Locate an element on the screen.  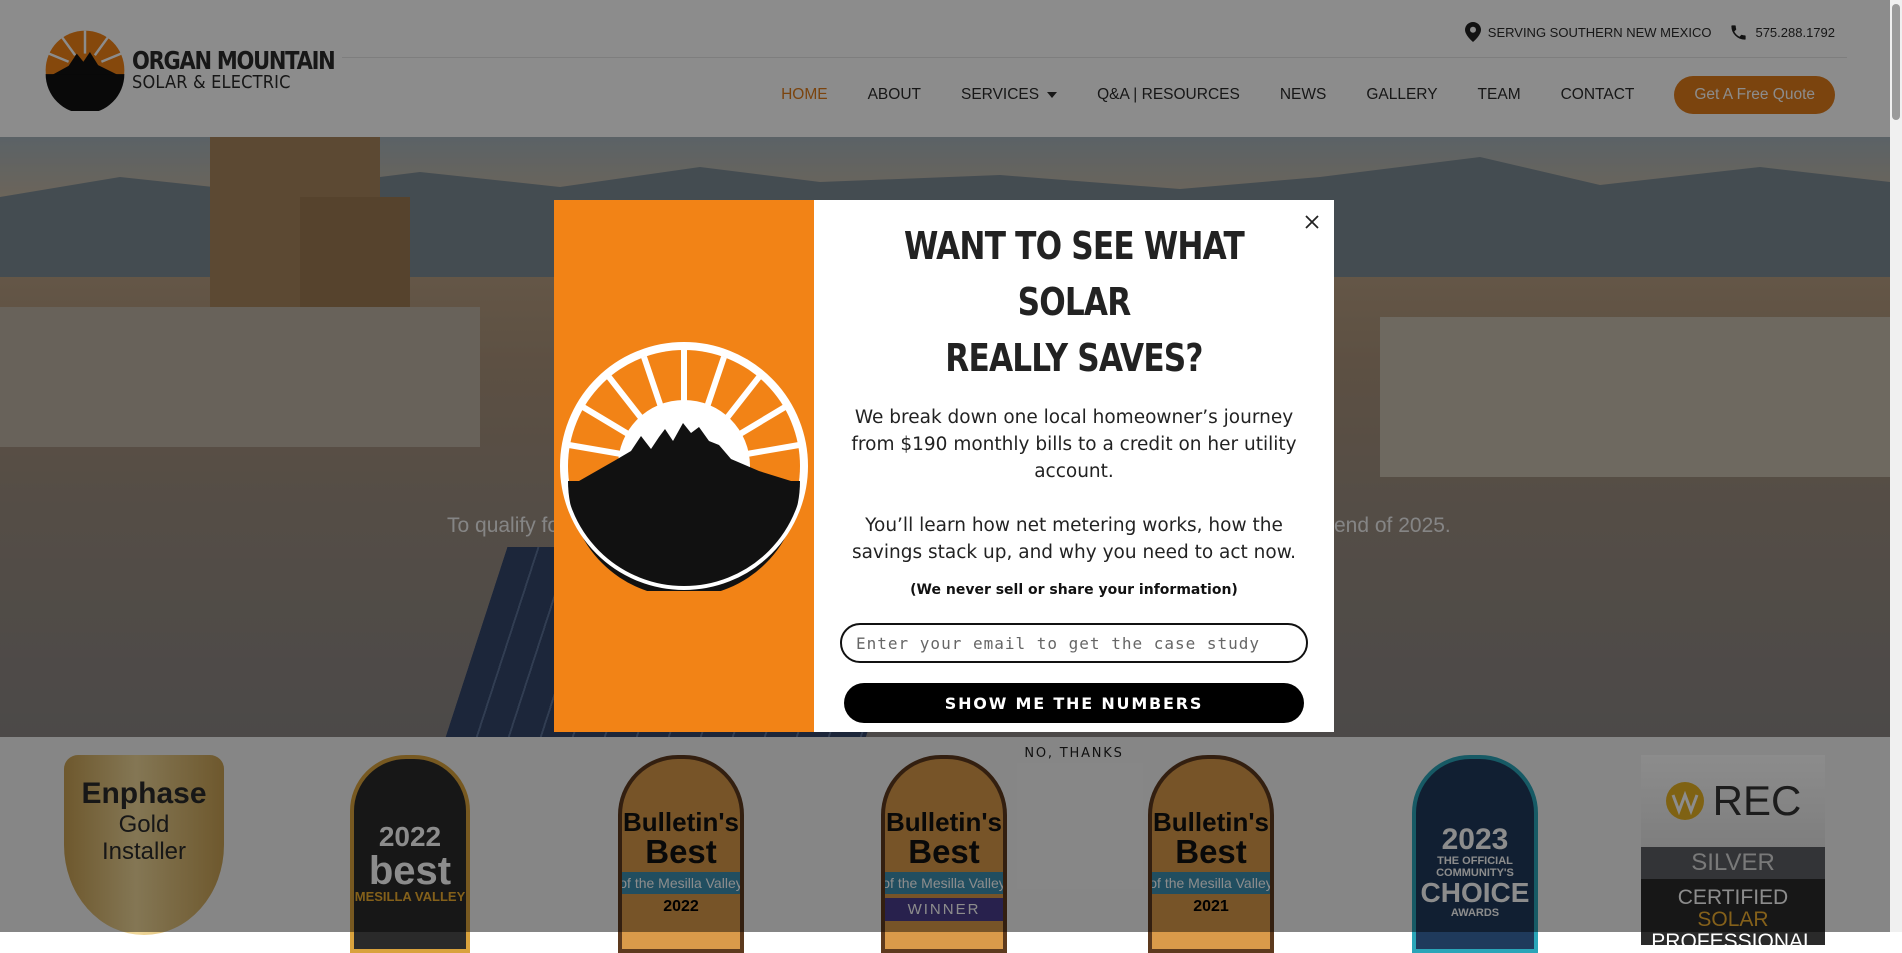
no-thanks-button: NO, THANKS is located at coordinates (1073, 753).